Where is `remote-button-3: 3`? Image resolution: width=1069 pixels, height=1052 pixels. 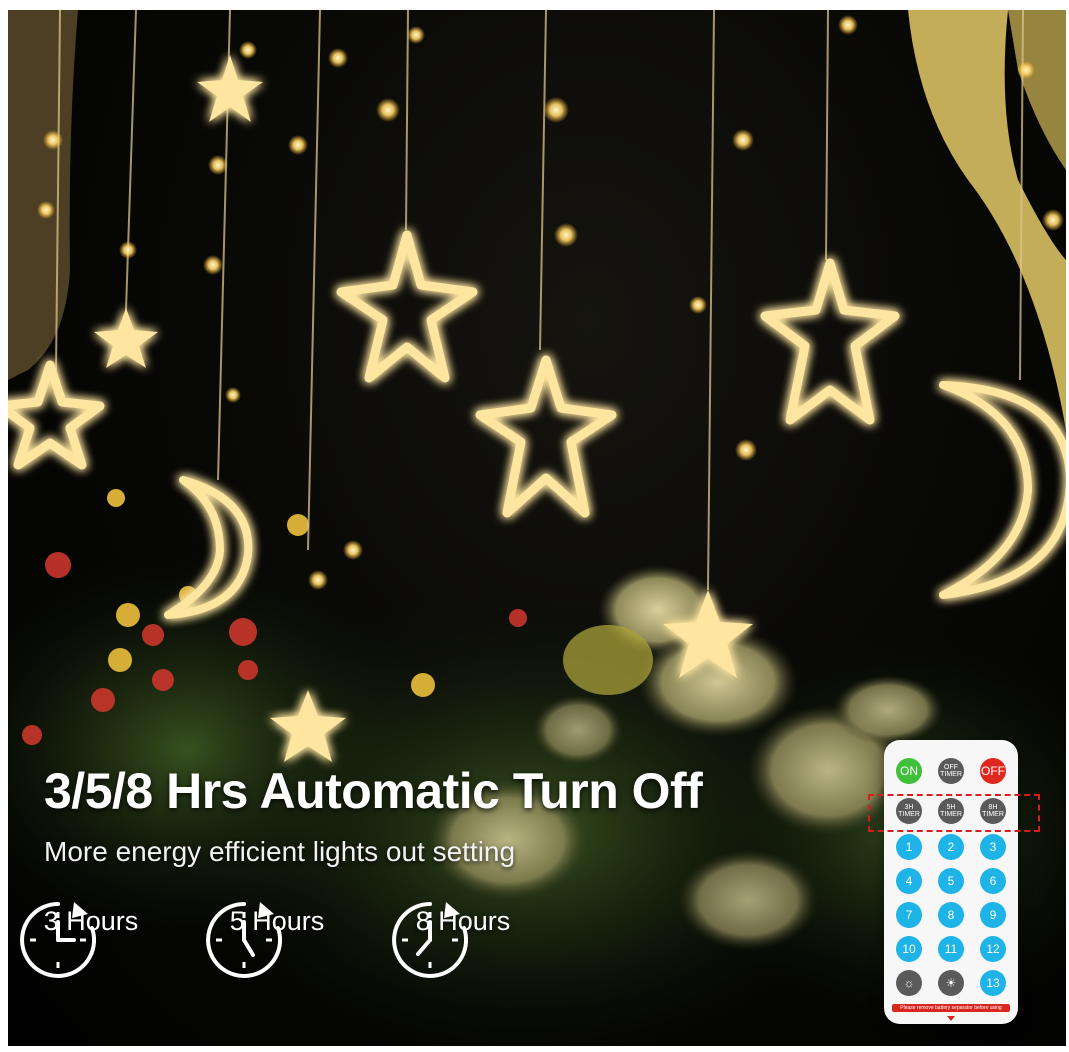
remote-button-3: 3 is located at coordinates (993, 847).